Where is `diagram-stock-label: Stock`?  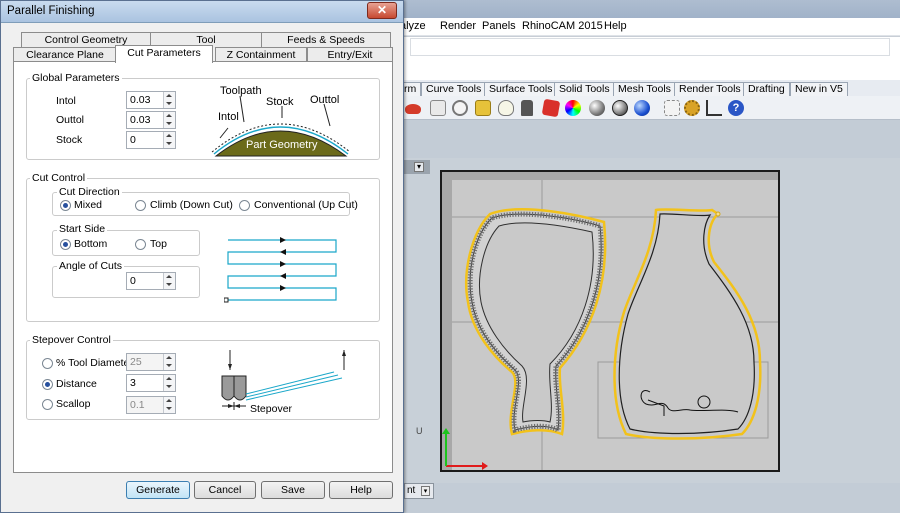 diagram-stock-label: Stock is located at coordinates (280, 102).